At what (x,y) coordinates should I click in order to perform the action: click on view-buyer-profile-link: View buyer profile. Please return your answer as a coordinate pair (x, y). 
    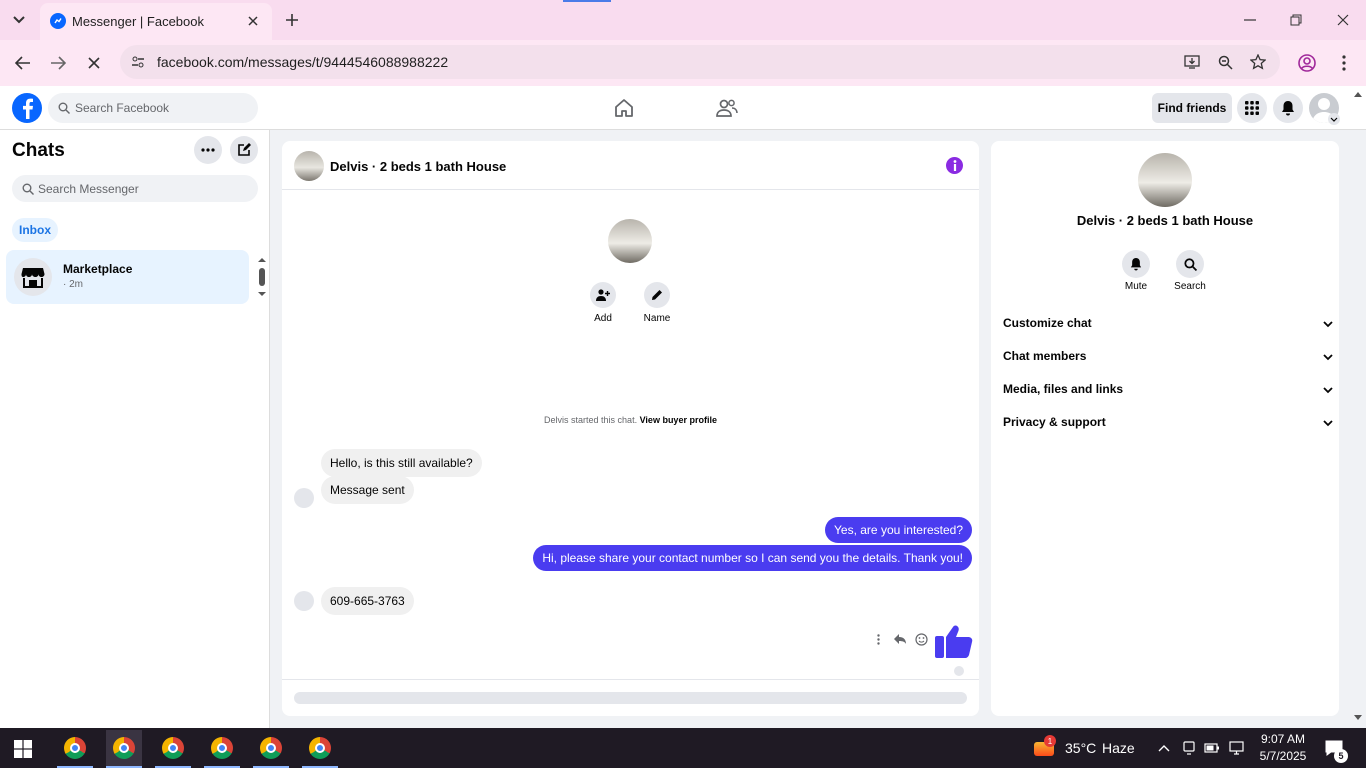
    Looking at the image, I should click on (678, 420).